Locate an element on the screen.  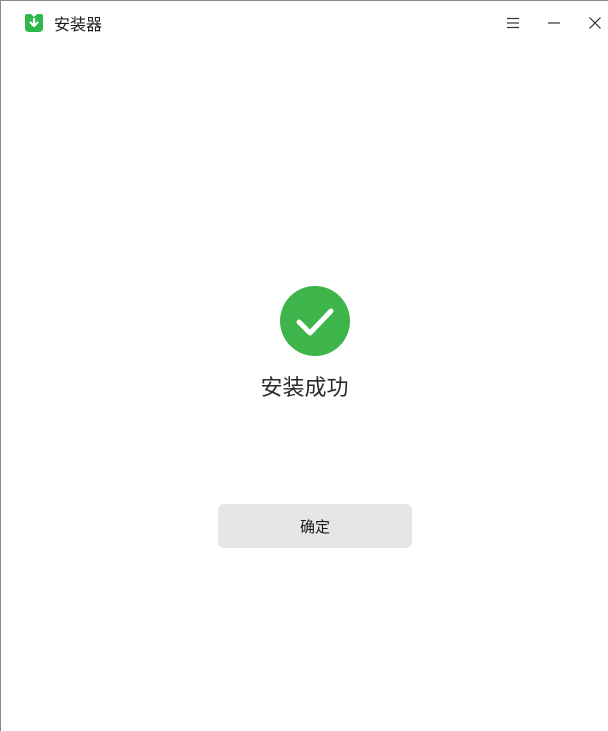
window-title: 安装器 is located at coordinates (78, 24).